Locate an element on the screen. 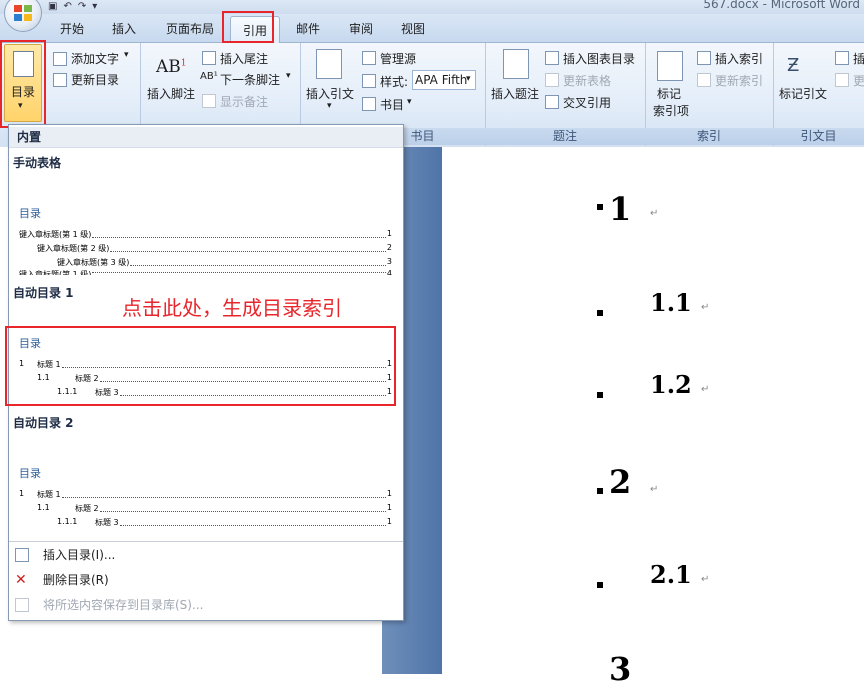 The image size is (864, 688). doc-heading-2: 2 is located at coordinates (620, 482).